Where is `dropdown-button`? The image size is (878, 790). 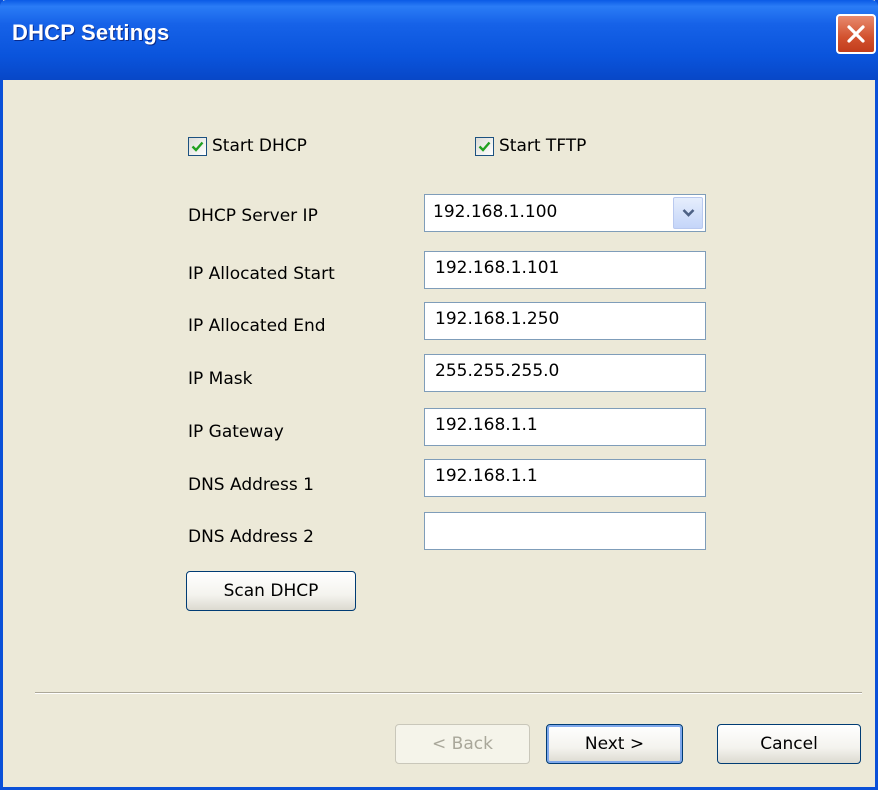 dropdown-button is located at coordinates (688, 213).